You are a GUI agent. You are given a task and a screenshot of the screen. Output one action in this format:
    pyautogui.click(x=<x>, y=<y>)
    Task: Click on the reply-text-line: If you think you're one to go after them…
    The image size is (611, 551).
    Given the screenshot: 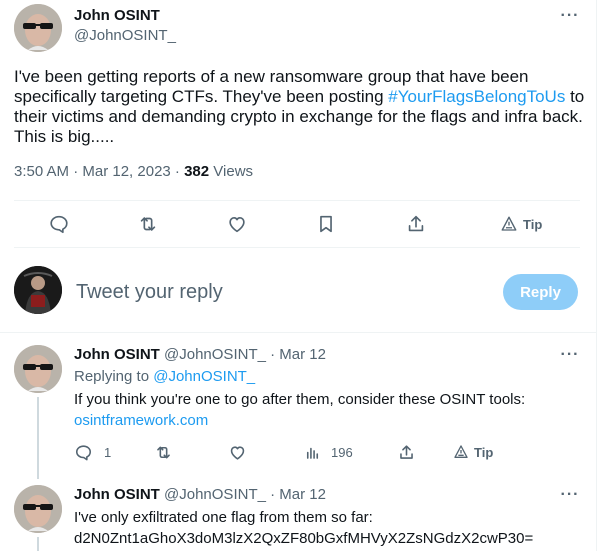 What is the action you would take?
    pyautogui.click(x=300, y=399)
    